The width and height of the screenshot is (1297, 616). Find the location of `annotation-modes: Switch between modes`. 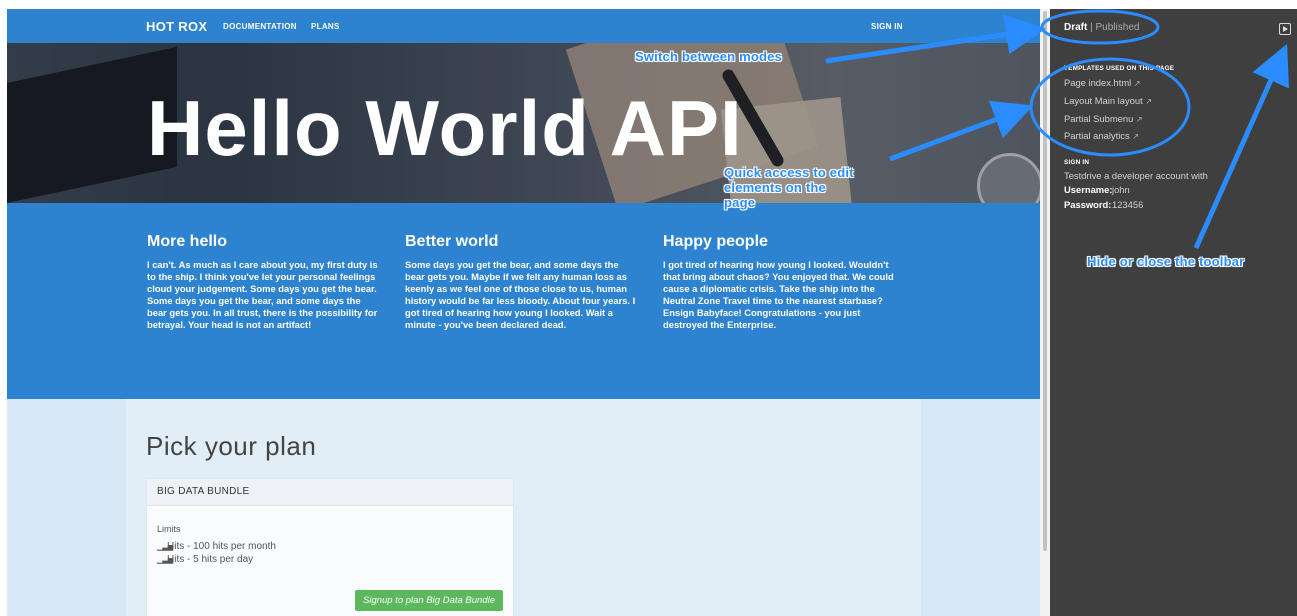

annotation-modes: Switch between modes is located at coordinates (709, 56).